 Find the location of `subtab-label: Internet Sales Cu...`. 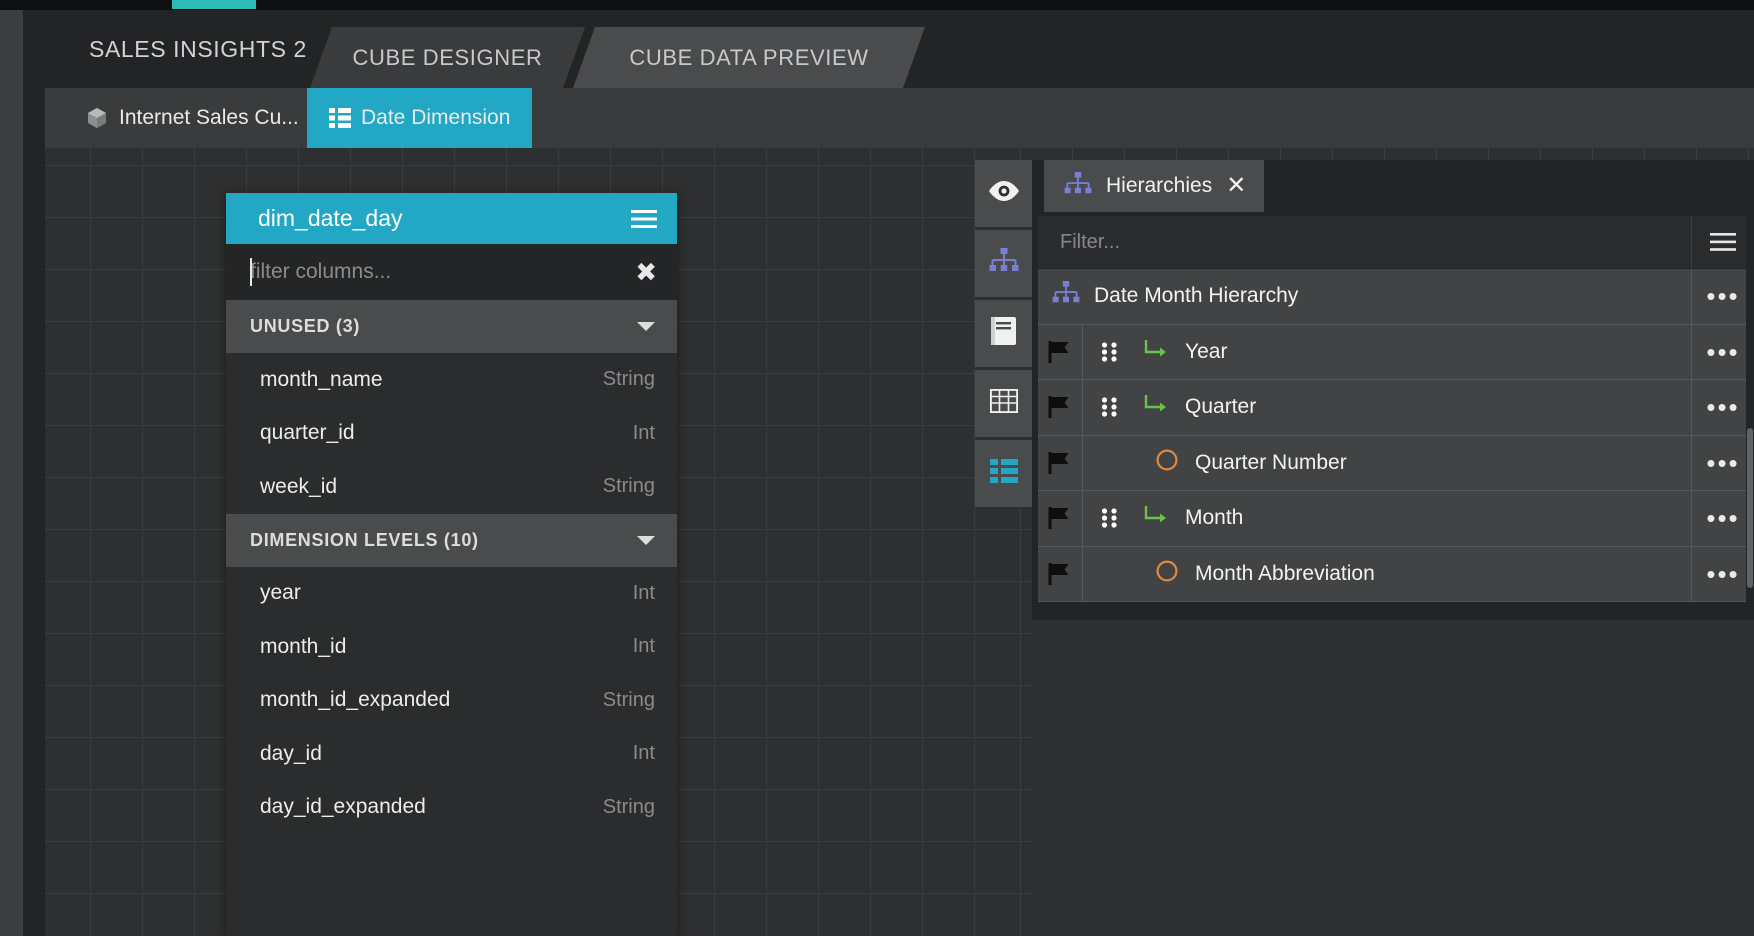

subtab-label: Internet Sales Cu... is located at coordinates (209, 117).